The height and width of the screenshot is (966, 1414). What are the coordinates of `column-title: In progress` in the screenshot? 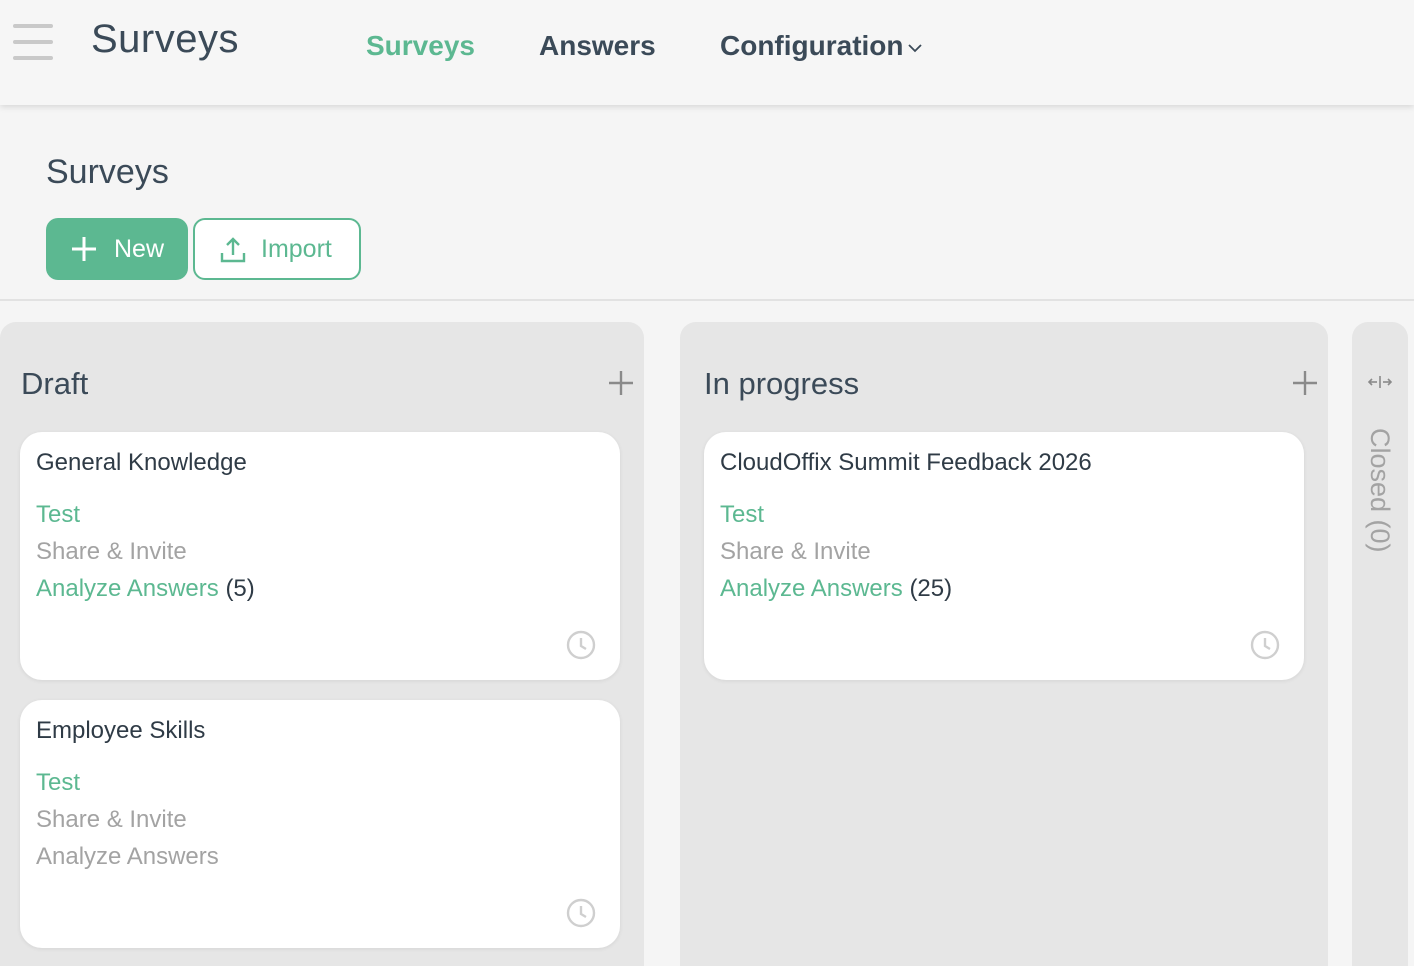 It's located at (782, 383).